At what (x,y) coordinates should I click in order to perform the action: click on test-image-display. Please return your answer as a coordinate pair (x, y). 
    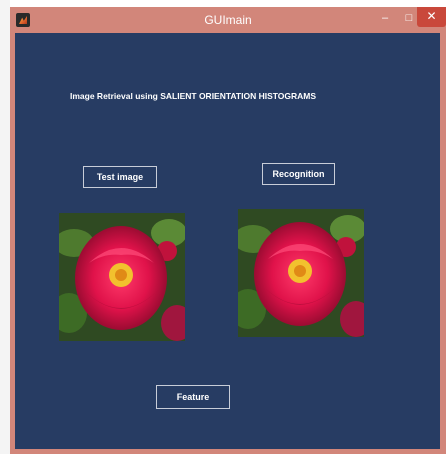
    Looking at the image, I should click on (122, 277).